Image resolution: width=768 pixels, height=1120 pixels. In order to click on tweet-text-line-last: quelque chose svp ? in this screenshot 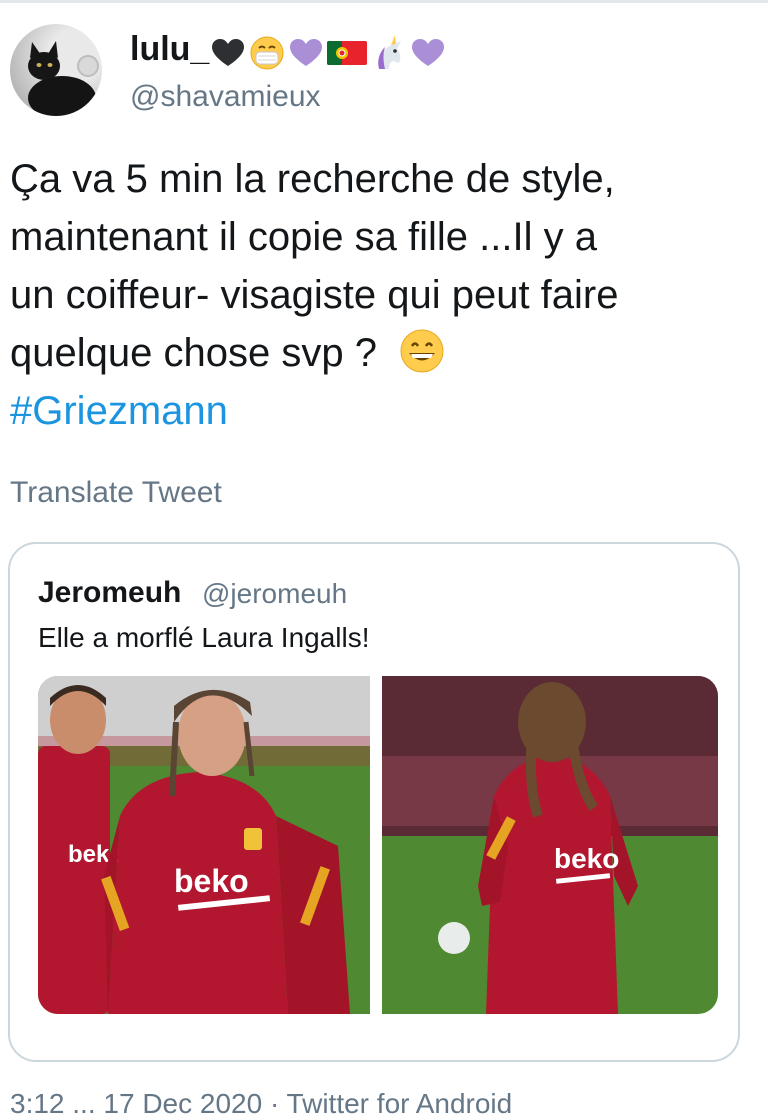, I will do `click(380, 353)`.